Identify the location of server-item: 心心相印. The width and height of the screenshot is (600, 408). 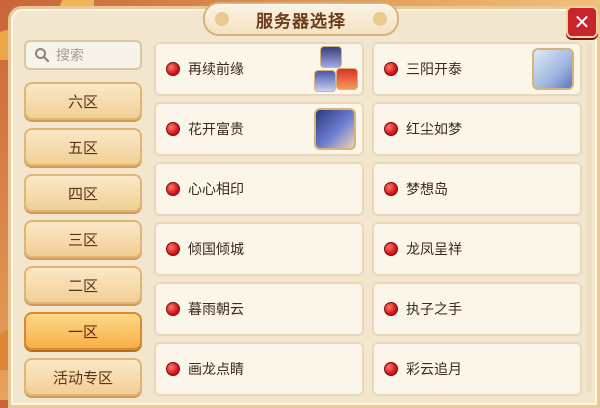
(259, 189).